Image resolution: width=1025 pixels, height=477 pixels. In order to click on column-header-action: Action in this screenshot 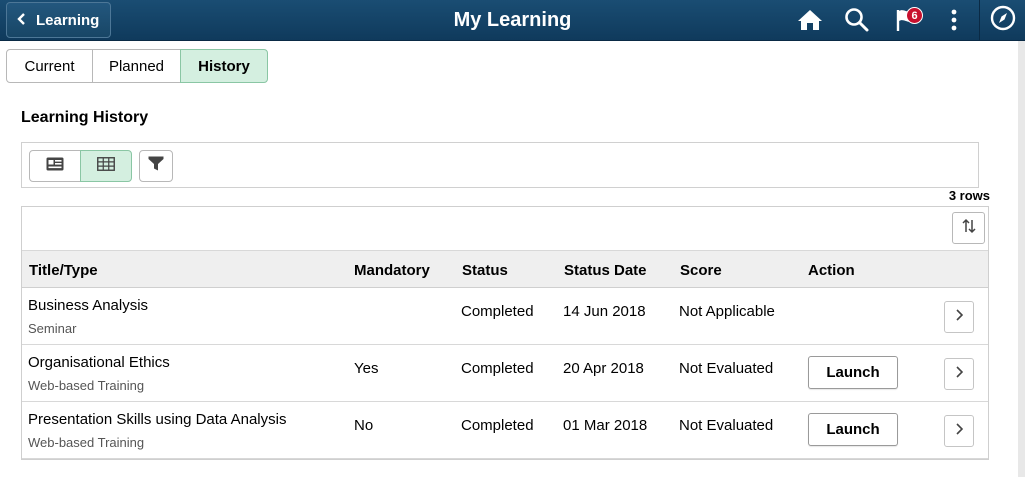, I will do `click(831, 270)`.